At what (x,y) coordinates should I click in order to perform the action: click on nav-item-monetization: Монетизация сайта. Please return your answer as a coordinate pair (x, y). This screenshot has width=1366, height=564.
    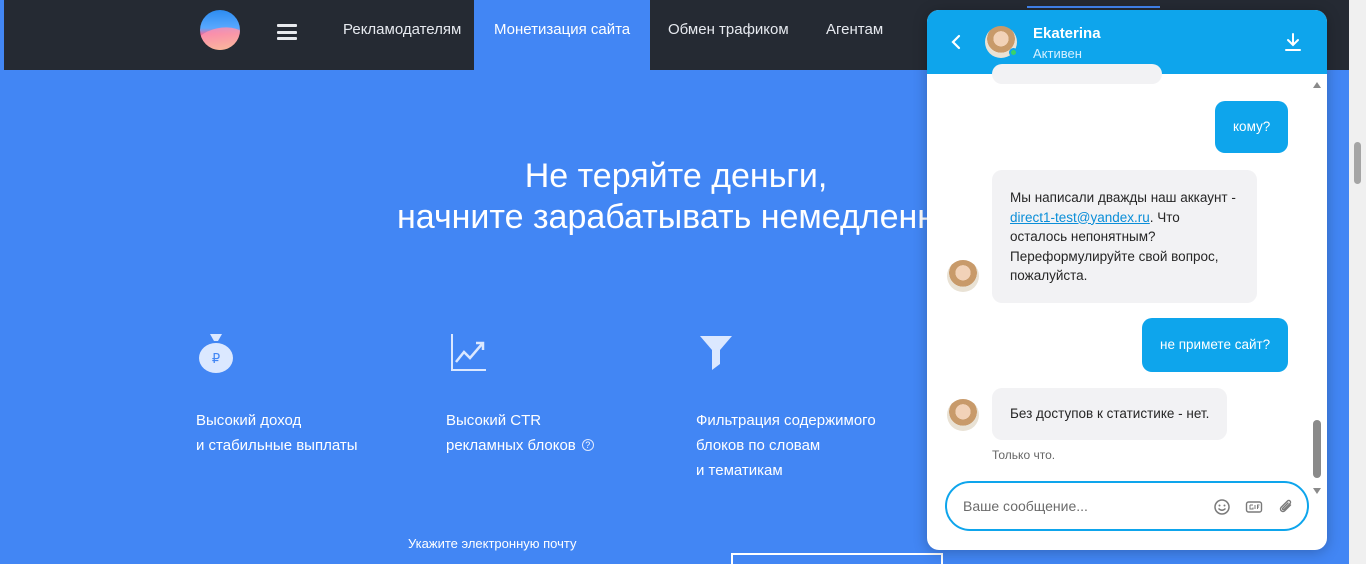
    Looking at the image, I should click on (562, 35).